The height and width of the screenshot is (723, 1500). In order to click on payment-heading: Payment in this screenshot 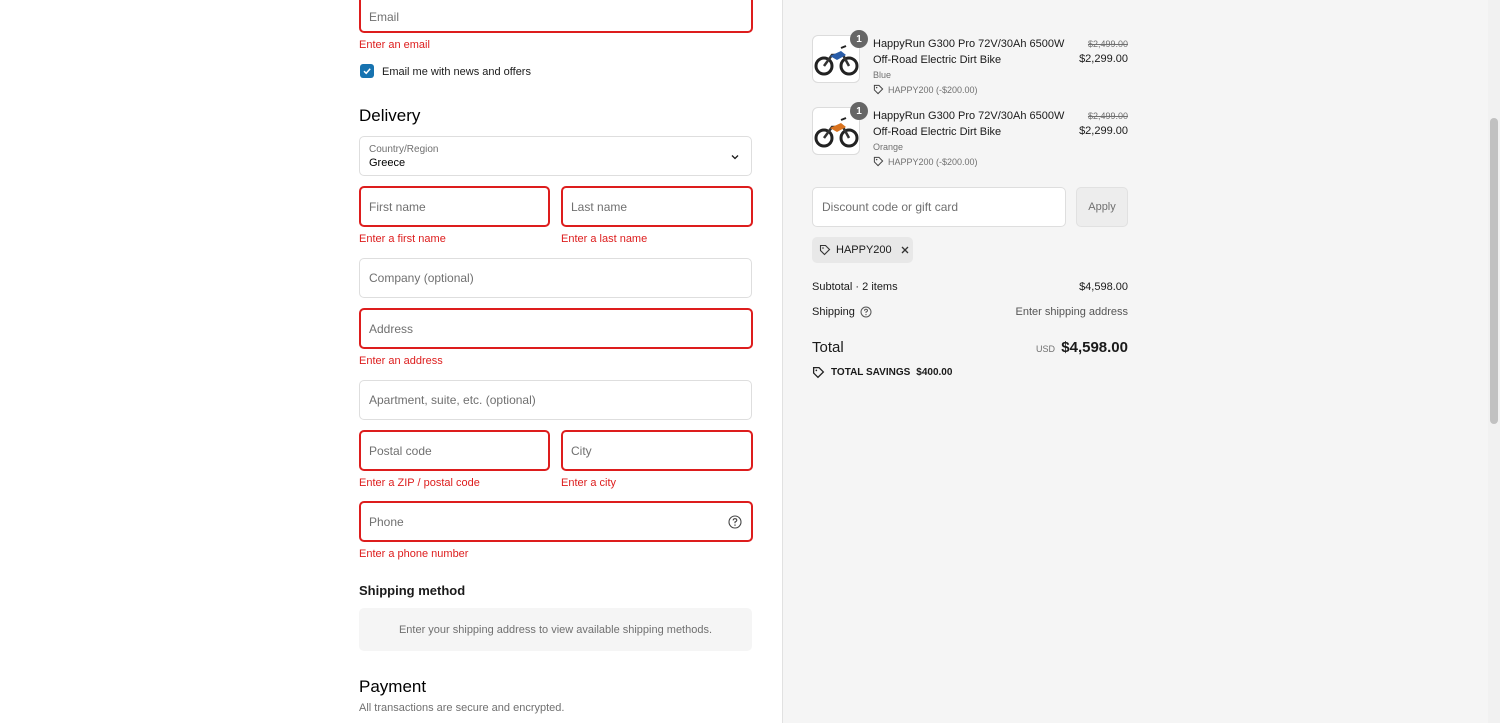, I will do `click(393, 686)`.